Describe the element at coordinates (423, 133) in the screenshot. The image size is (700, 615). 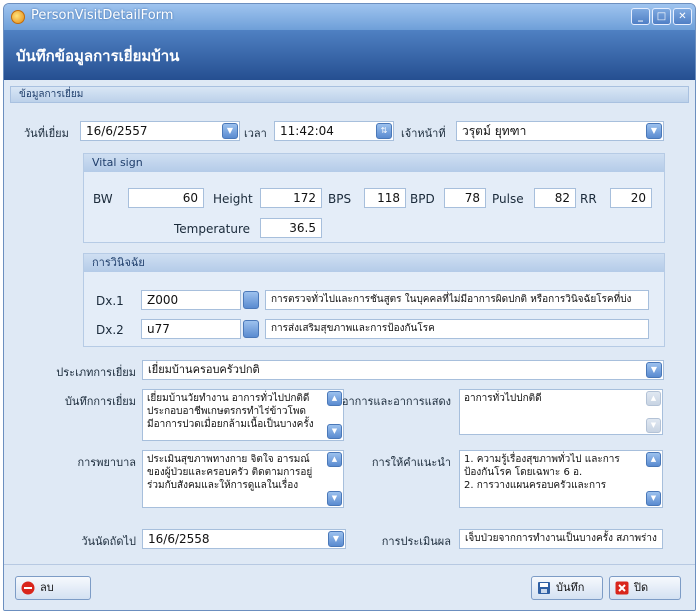
I see `officer-label: เจ้าหน้าที่` at that location.